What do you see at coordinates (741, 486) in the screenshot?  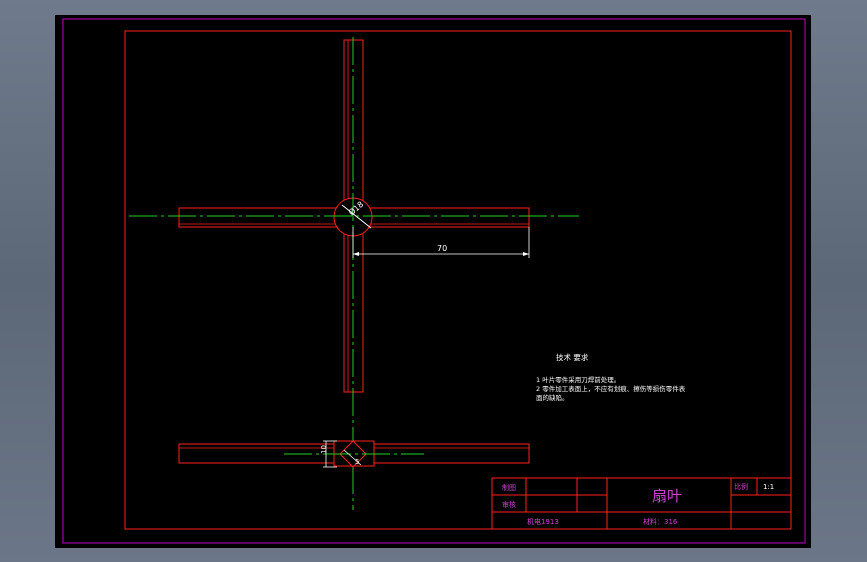 I see `scale-label: 比例` at bounding box center [741, 486].